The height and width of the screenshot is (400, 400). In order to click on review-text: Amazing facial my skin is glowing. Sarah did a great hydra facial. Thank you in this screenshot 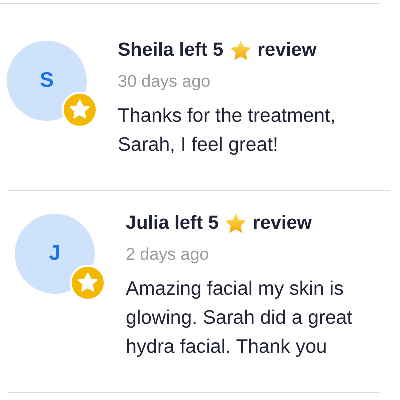, I will do `click(240, 318)`.